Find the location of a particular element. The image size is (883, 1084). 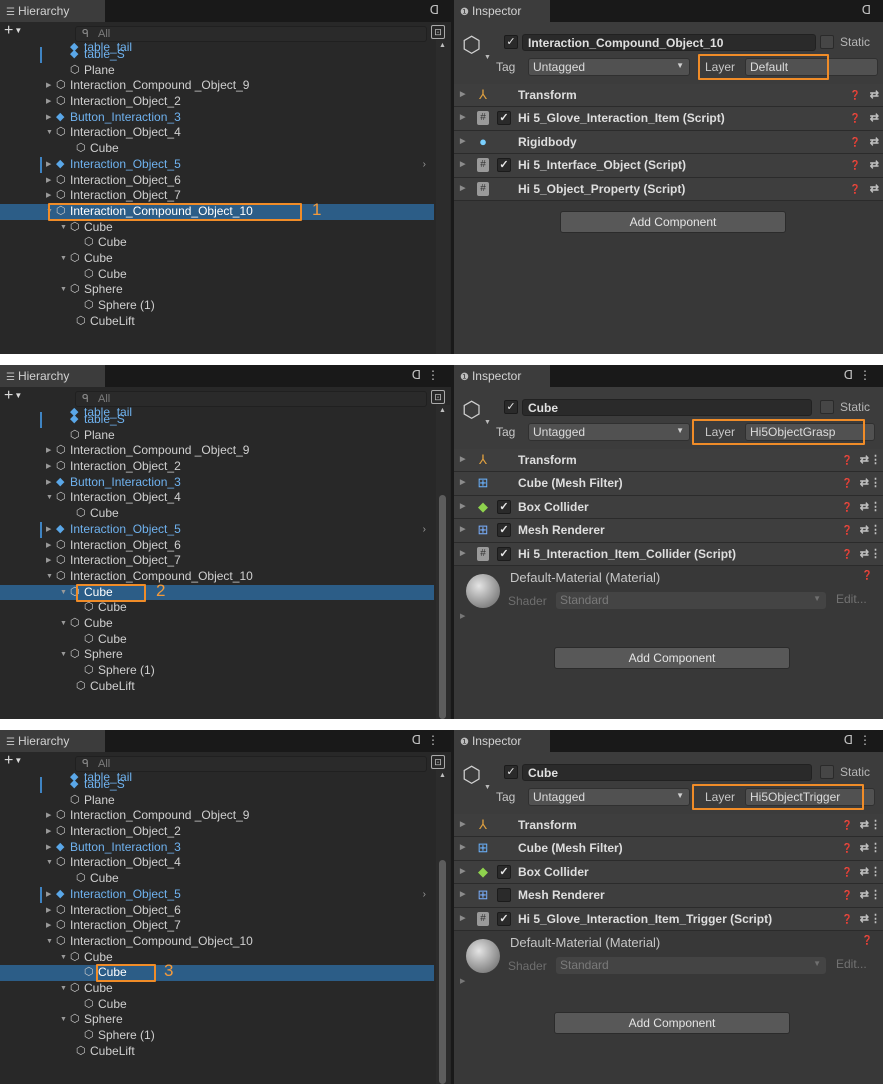

active-checkbox: ✓ is located at coordinates (511, 42).